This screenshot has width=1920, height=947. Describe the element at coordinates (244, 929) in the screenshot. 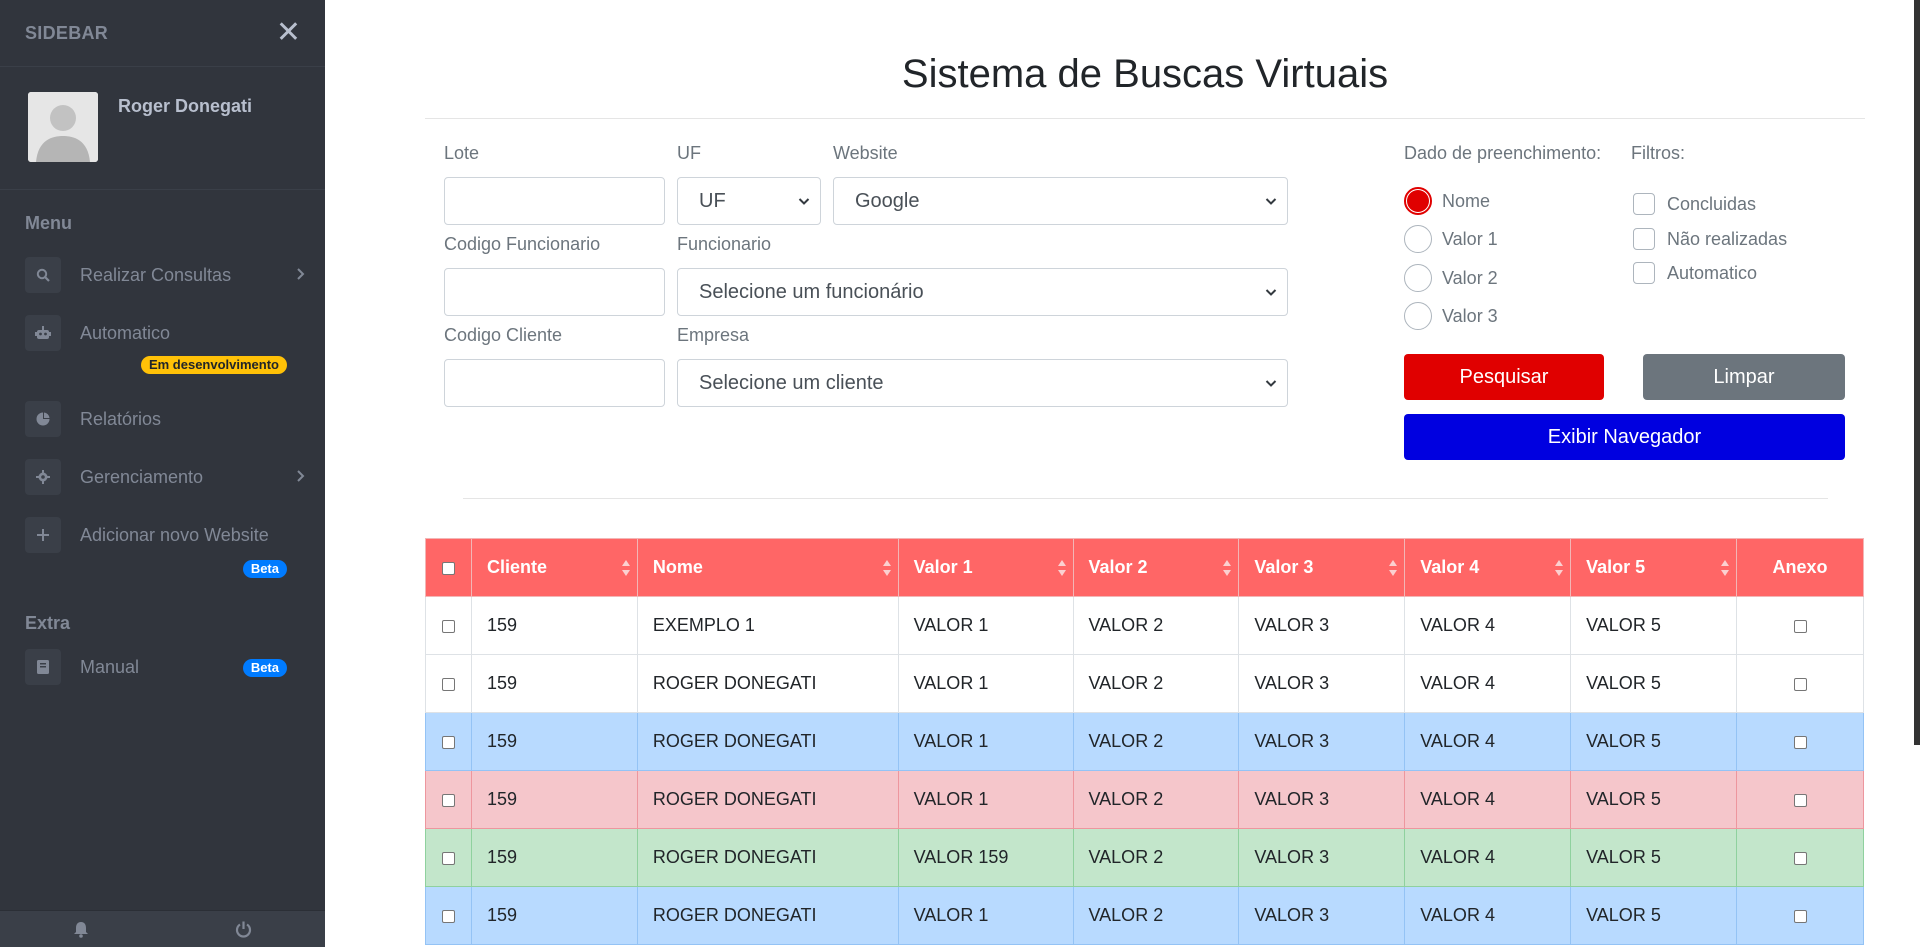

I see `power-icon` at that location.